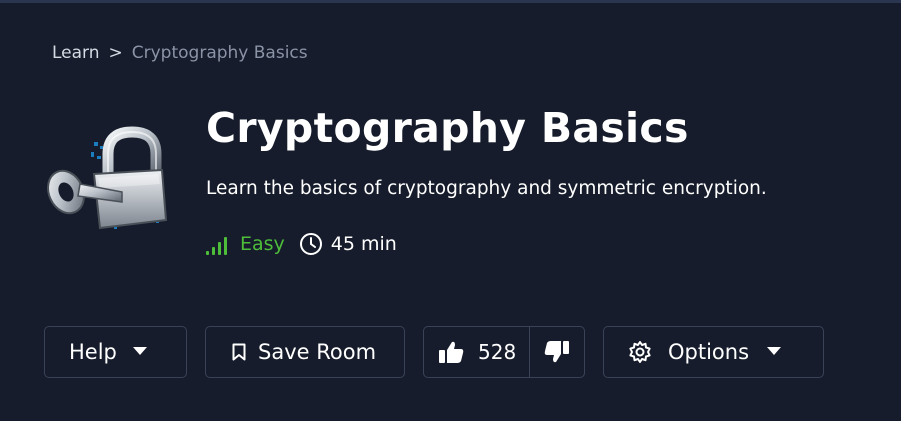 The height and width of the screenshot is (421, 901). I want to click on downvote-button, so click(557, 352).